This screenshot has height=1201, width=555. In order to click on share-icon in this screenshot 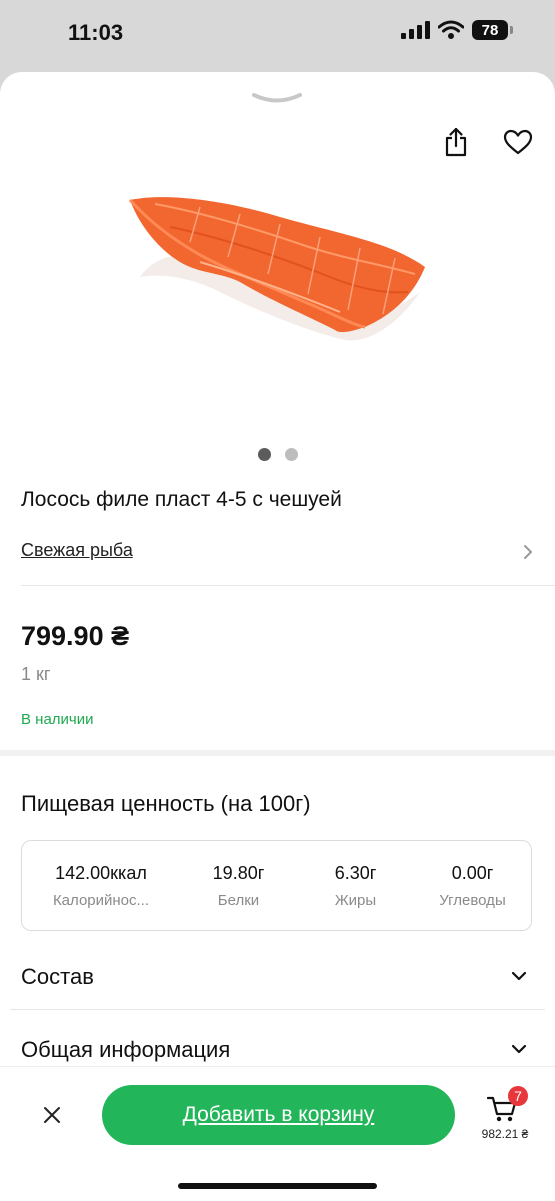, I will do `click(456, 142)`.